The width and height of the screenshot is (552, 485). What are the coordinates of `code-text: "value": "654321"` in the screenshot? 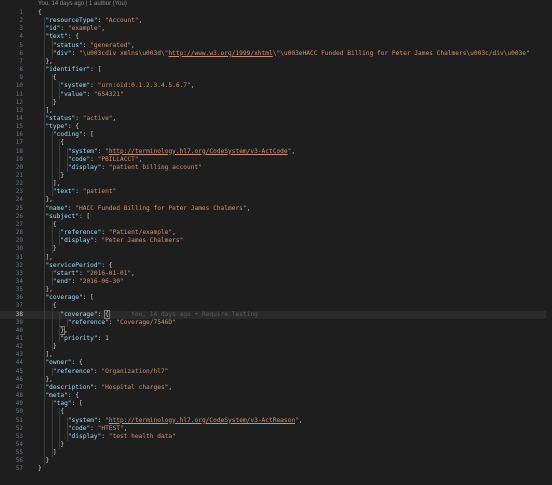 It's located at (80, 95).